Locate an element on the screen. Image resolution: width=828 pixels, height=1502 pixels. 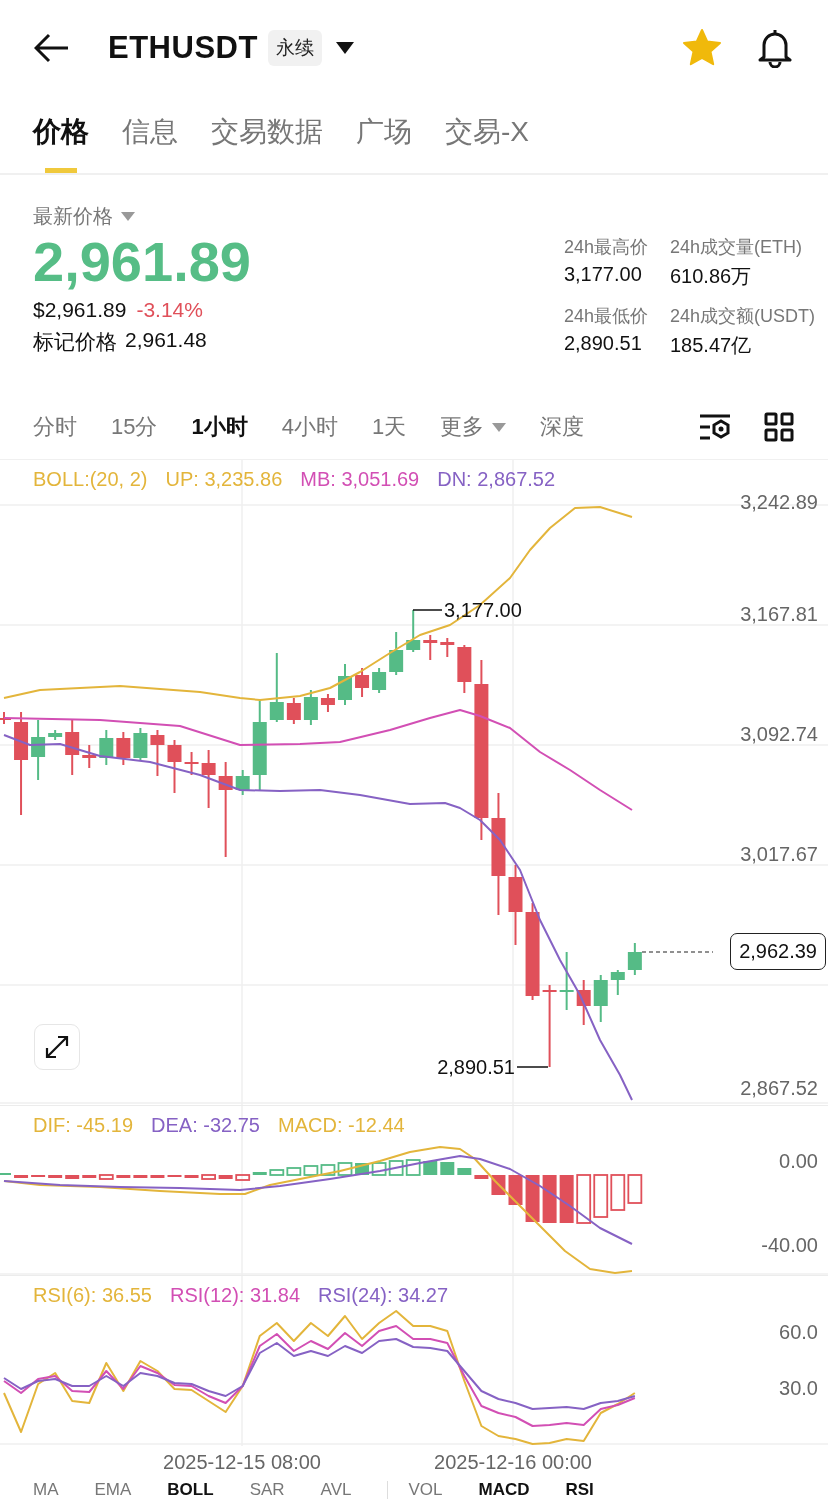
stat-label: 24h成交额(USDT) is located at coordinates (742, 316).